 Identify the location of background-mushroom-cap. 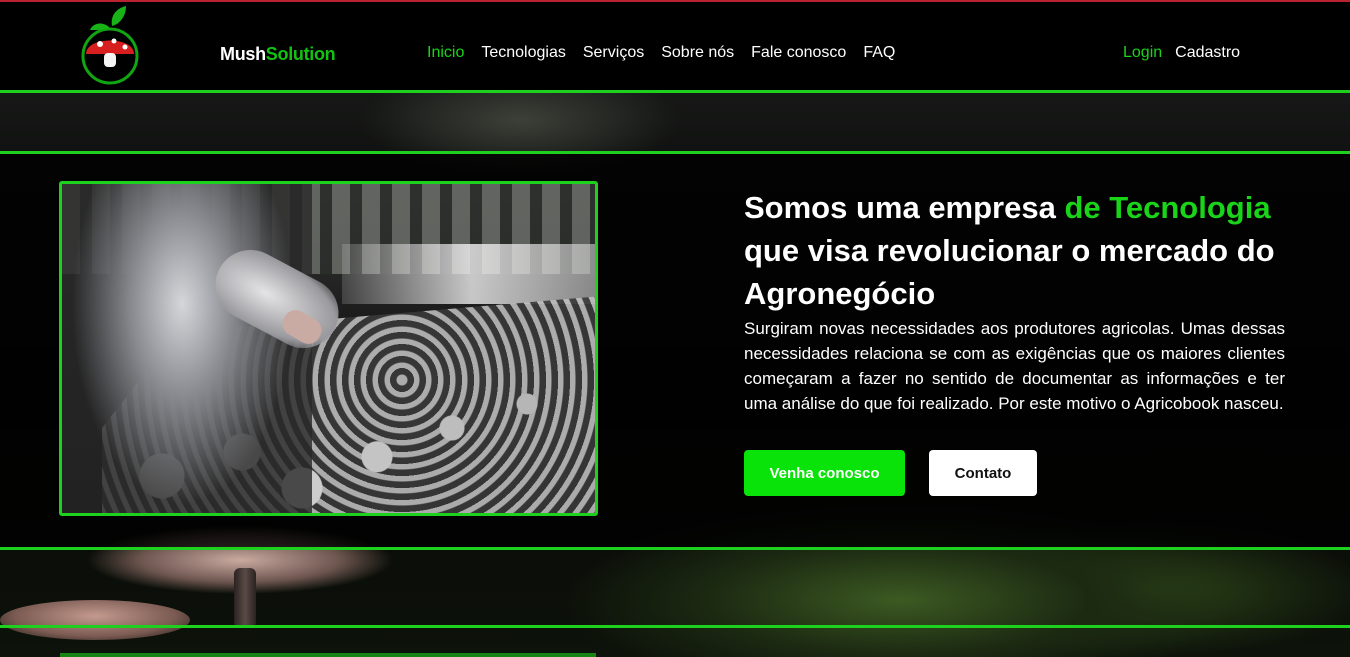
(95, 620).